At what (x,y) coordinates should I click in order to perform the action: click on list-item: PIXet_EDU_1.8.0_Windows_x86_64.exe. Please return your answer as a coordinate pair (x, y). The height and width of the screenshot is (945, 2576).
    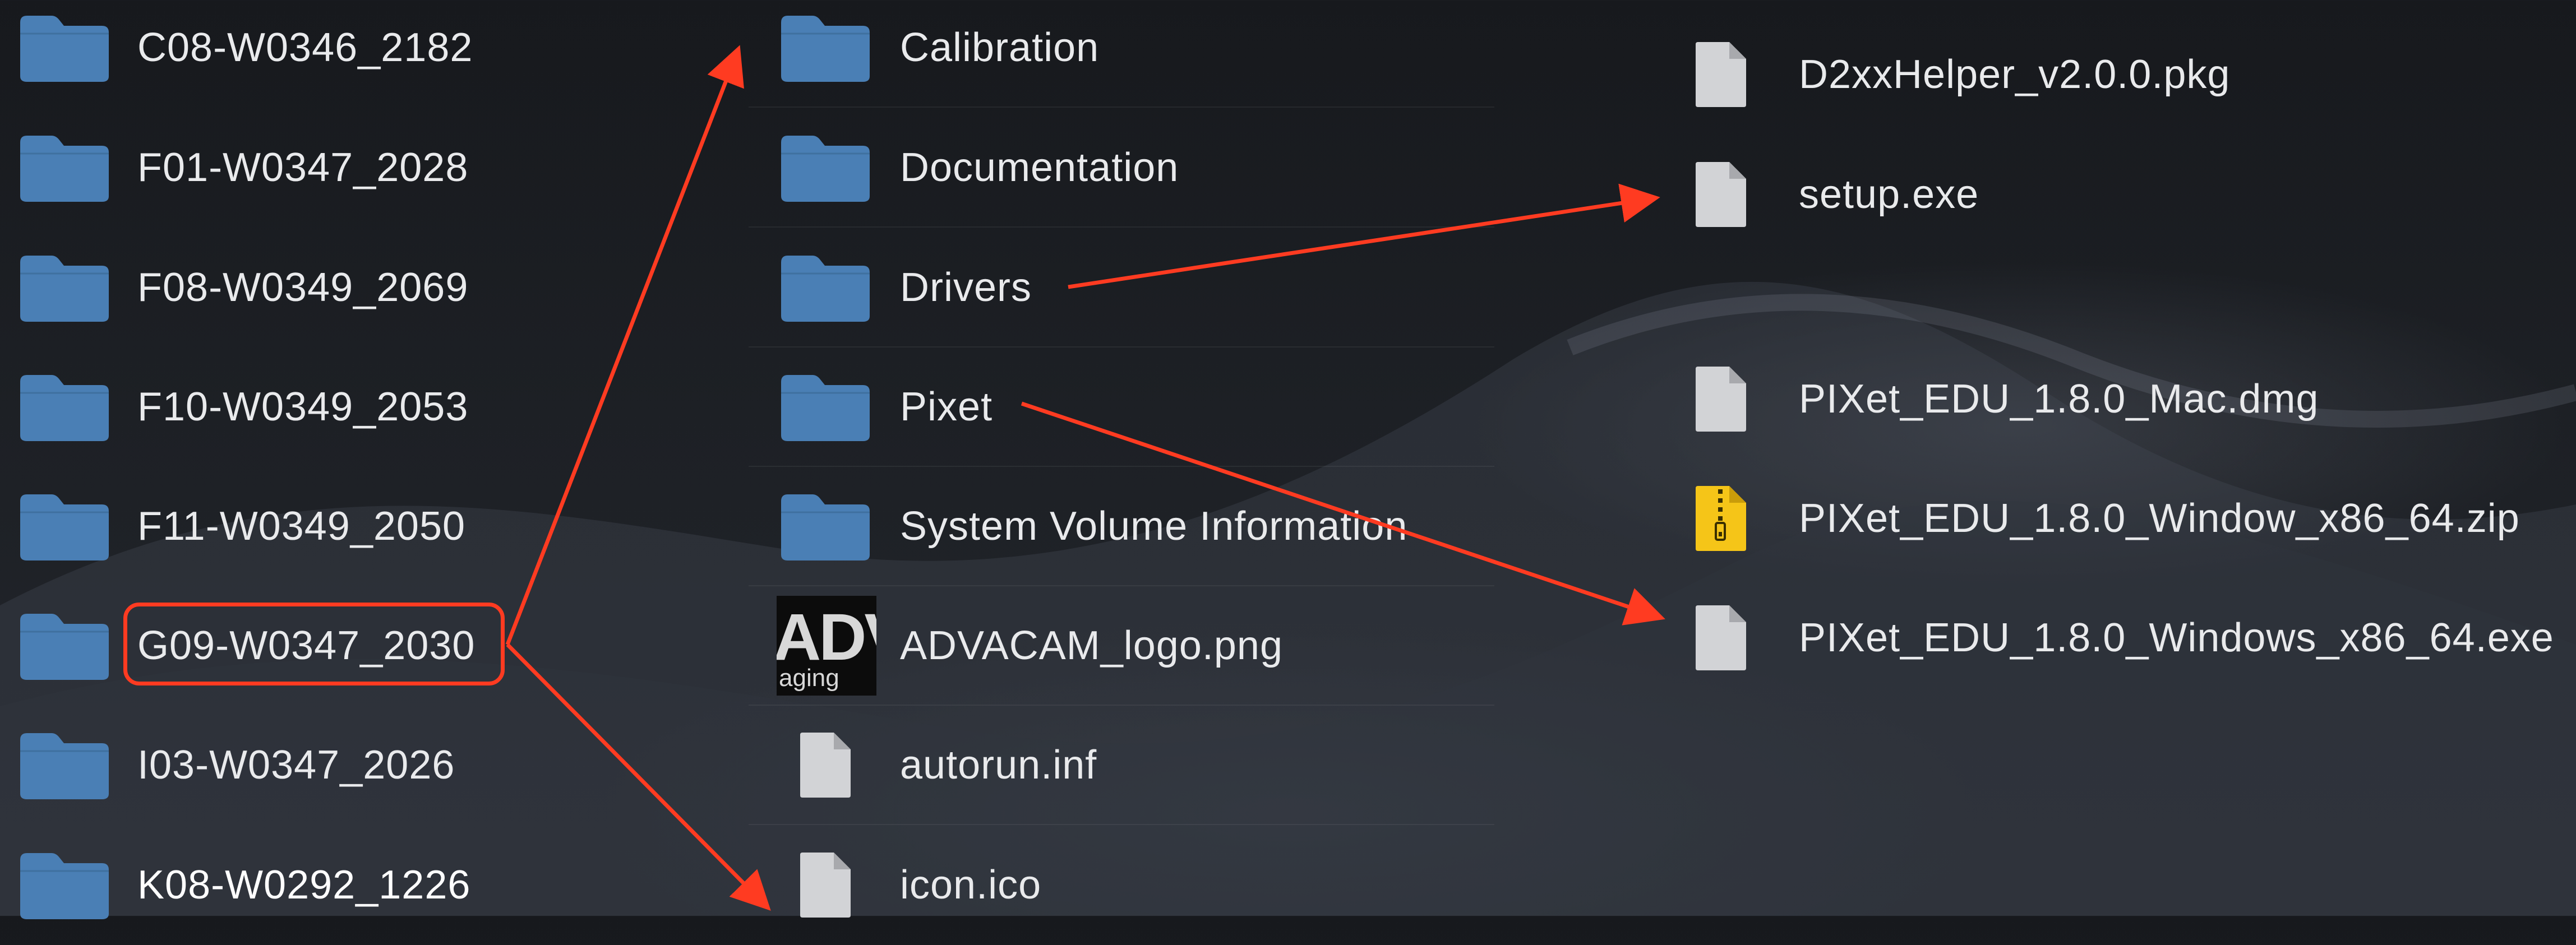
    Looking at the image, I should click on (2126, 638).